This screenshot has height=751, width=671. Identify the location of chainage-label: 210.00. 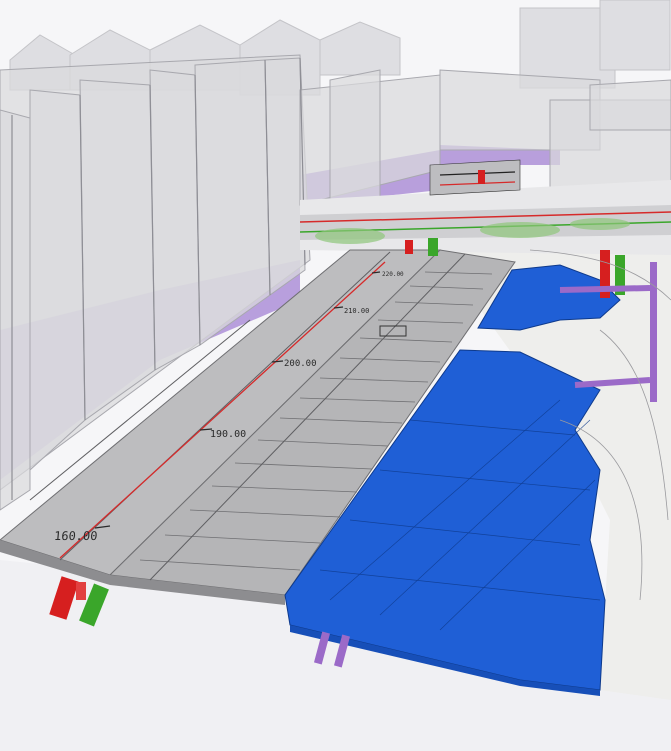
(356, 311).